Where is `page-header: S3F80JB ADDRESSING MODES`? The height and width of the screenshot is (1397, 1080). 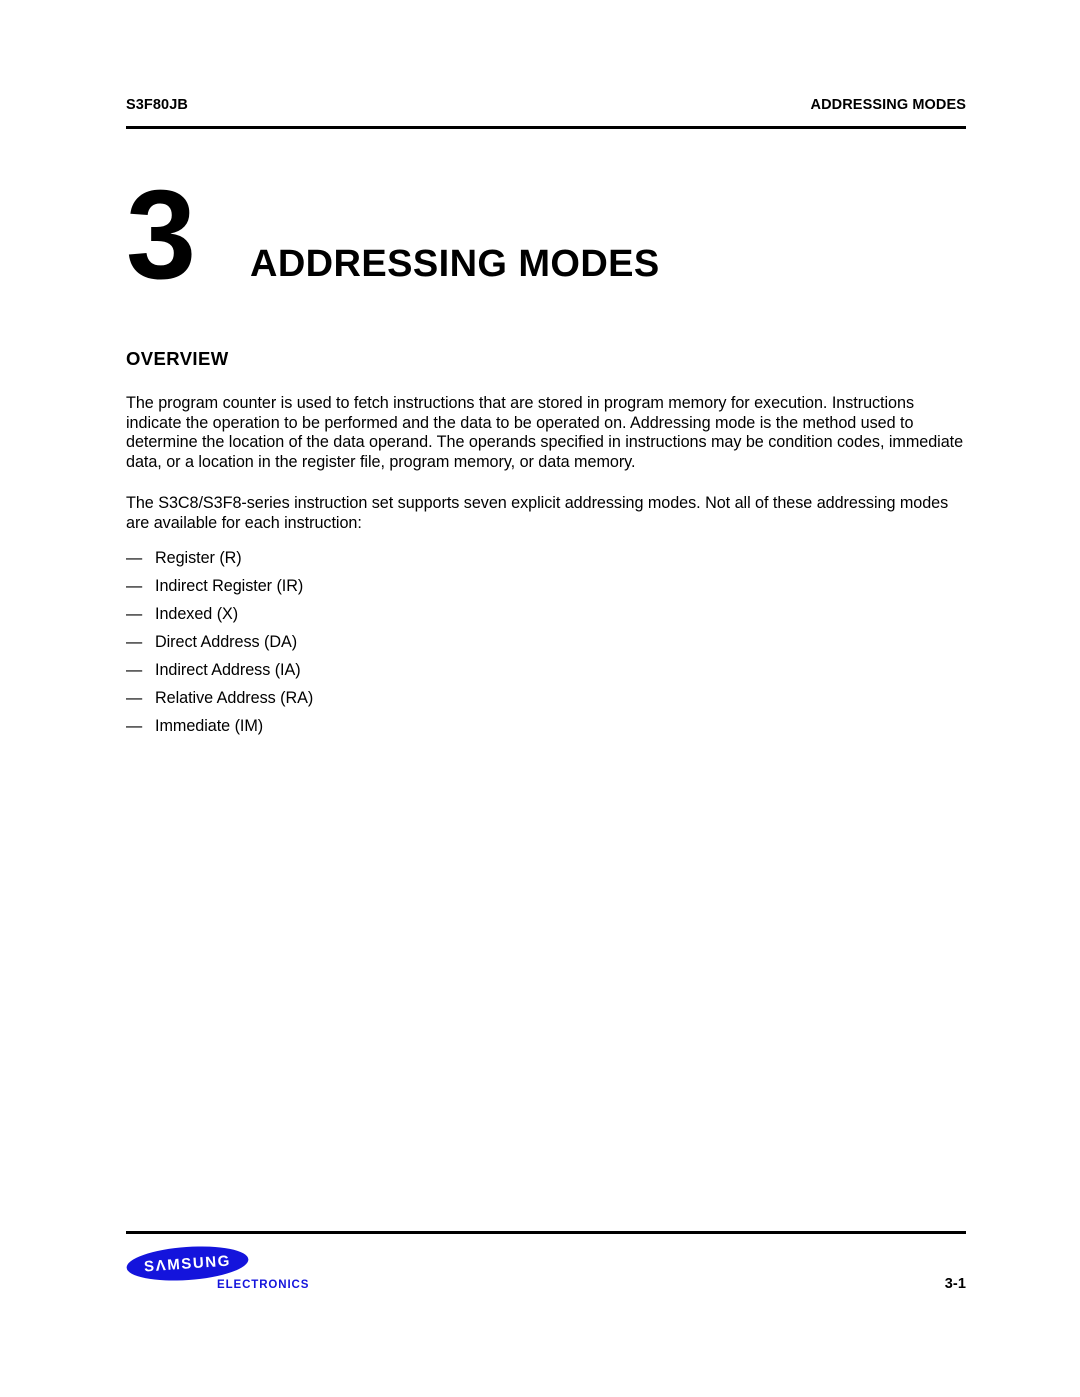 page-header: S3F80JB ADDRESSING MODES is located at coordinates (546, 105).